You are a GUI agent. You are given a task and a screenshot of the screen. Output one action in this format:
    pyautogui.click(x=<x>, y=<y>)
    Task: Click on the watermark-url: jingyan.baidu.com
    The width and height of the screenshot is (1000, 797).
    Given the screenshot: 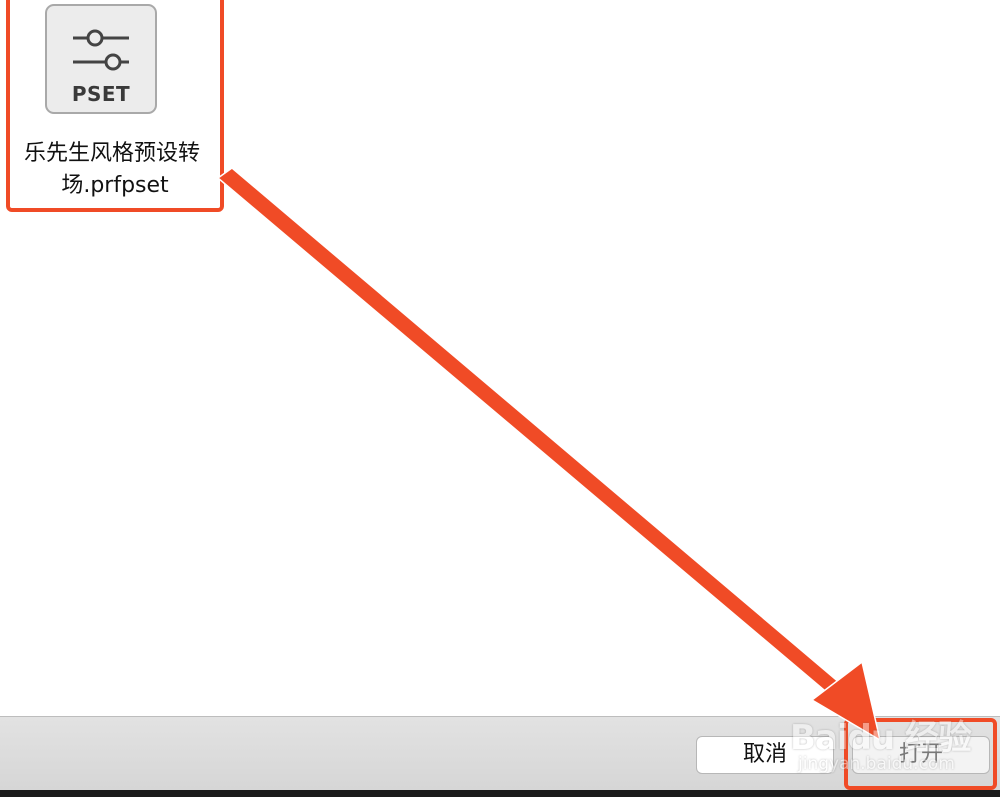 What is the action you would take?
    pyautogui.click(x=876, y=764)
    